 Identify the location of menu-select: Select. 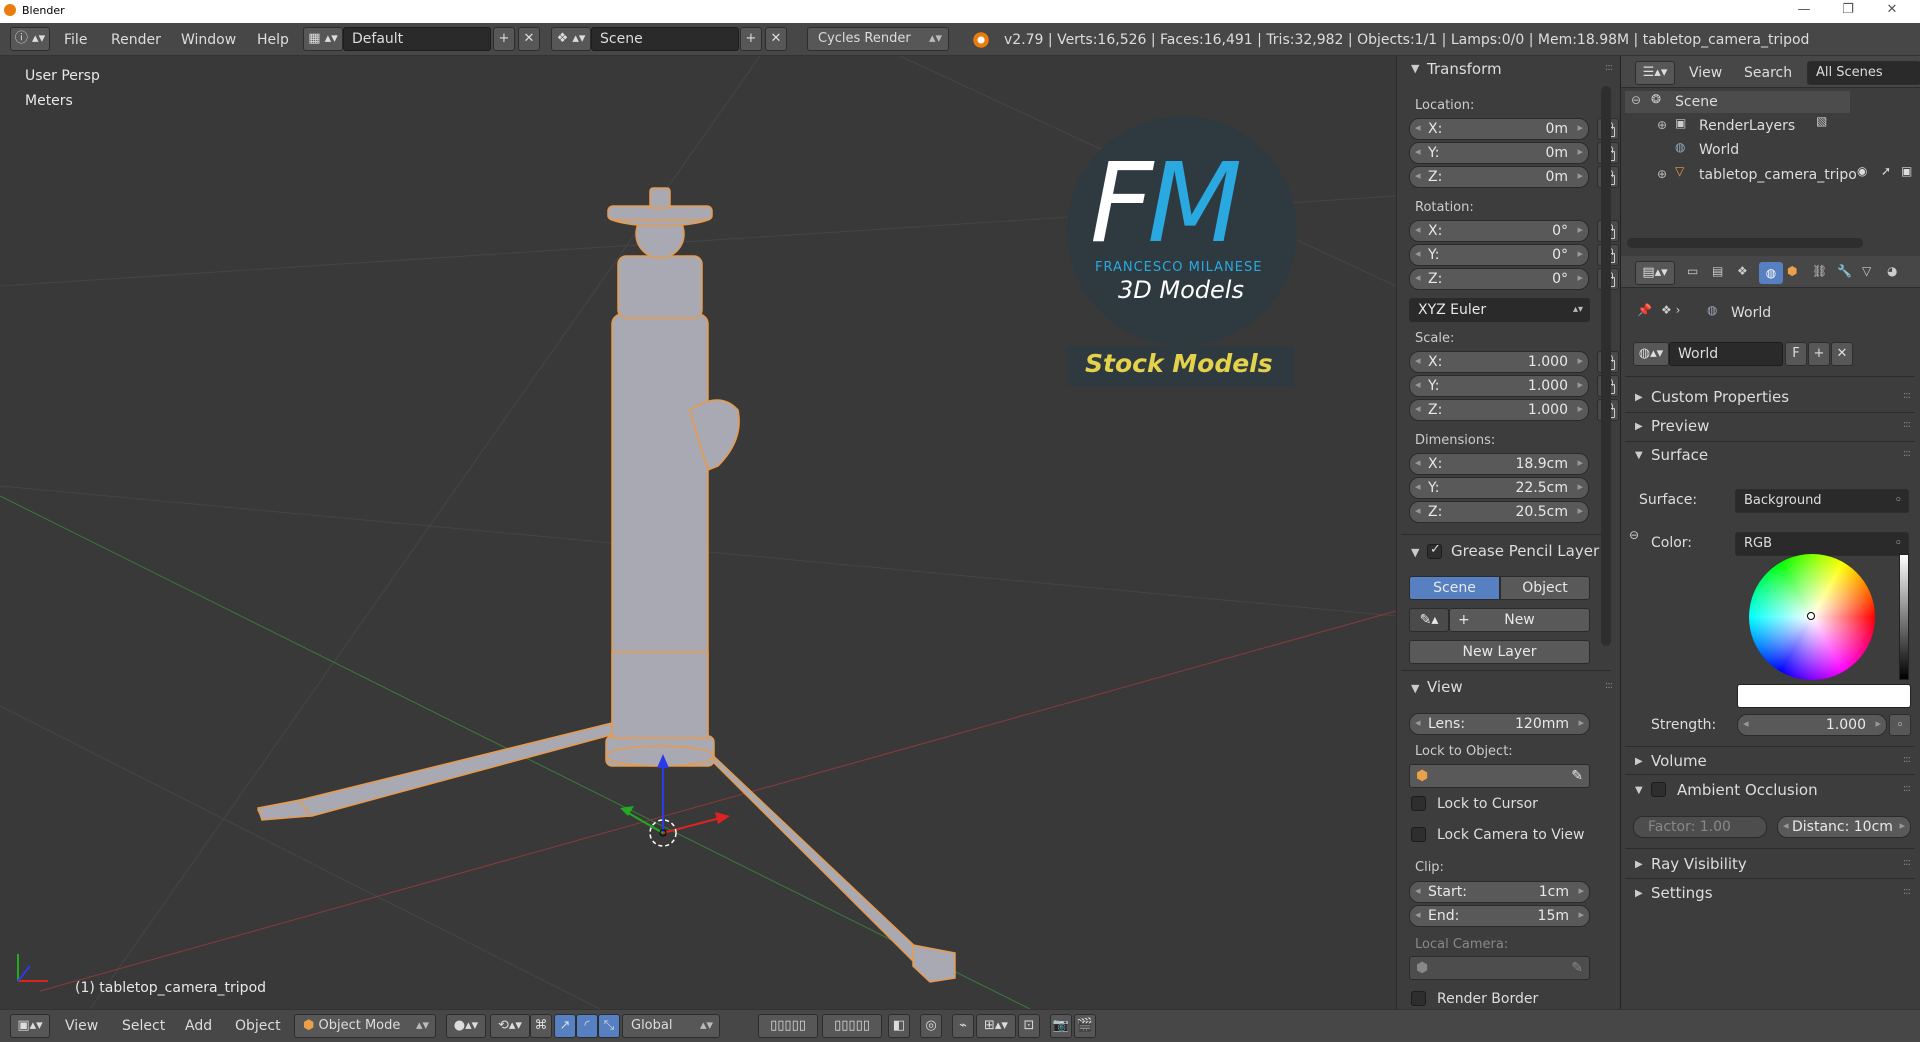
(143, 1026).